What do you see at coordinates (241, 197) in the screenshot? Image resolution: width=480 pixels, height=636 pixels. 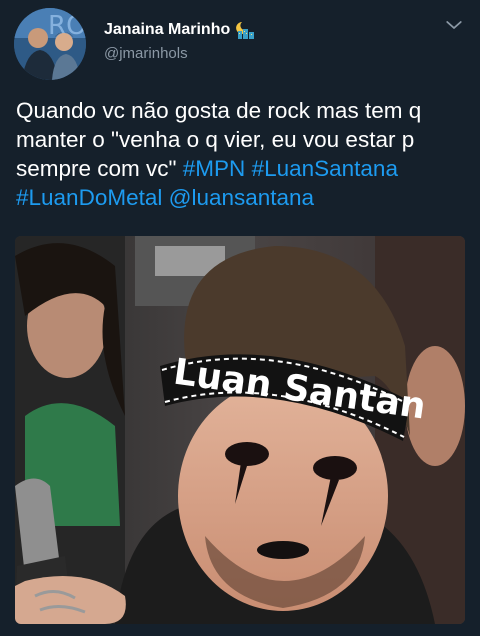 I see `mention-luansantana-link: @luansantana` at bounding box center [241, 197].